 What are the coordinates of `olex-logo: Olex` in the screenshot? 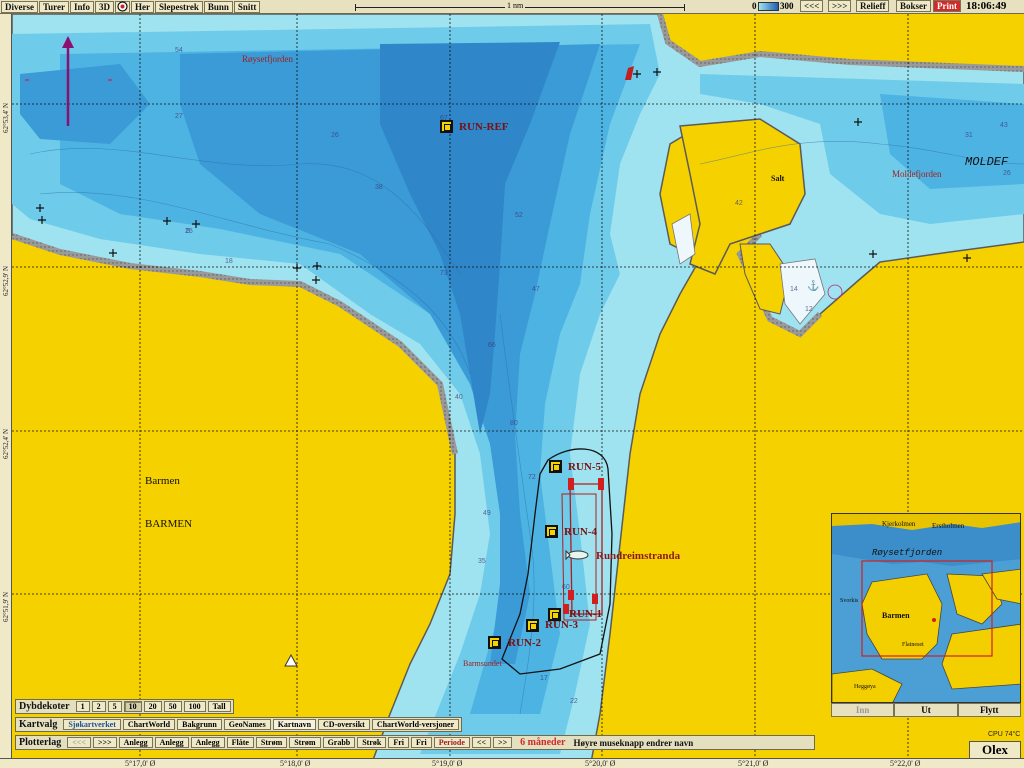 It's located at (995, 750).